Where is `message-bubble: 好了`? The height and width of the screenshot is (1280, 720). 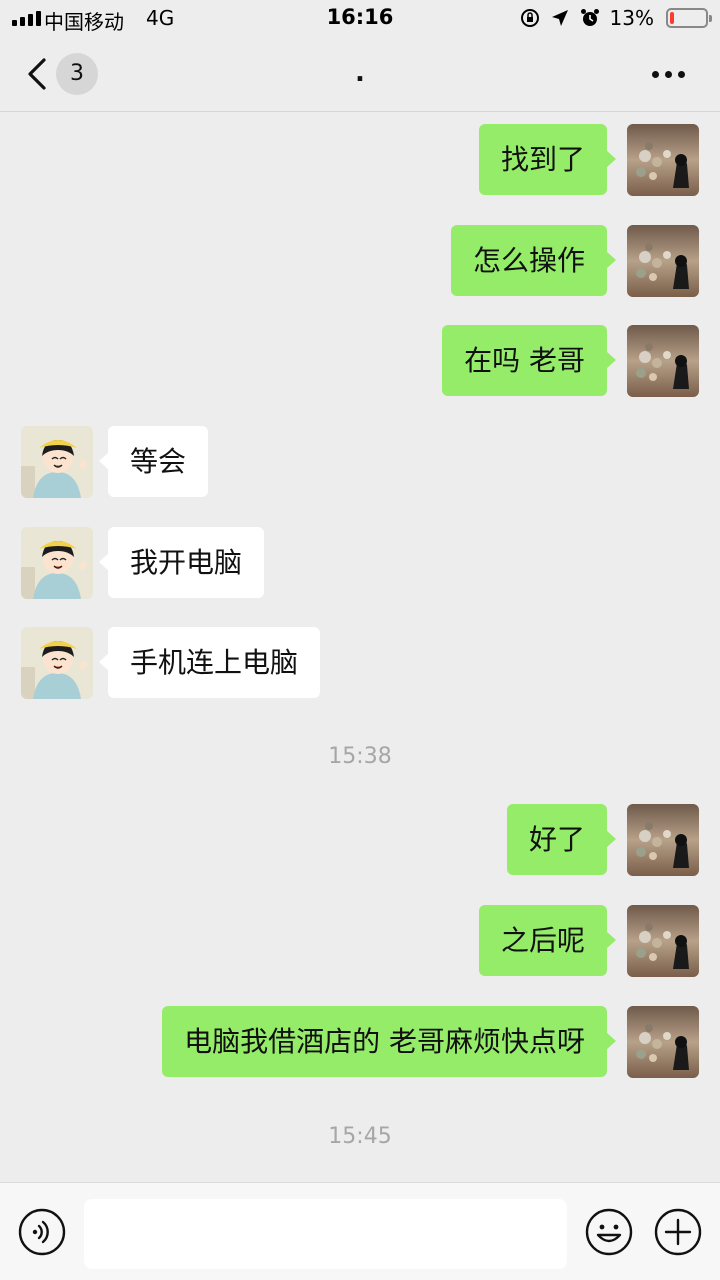
message-bubble: 好了 is located at coordinates (561, 839).